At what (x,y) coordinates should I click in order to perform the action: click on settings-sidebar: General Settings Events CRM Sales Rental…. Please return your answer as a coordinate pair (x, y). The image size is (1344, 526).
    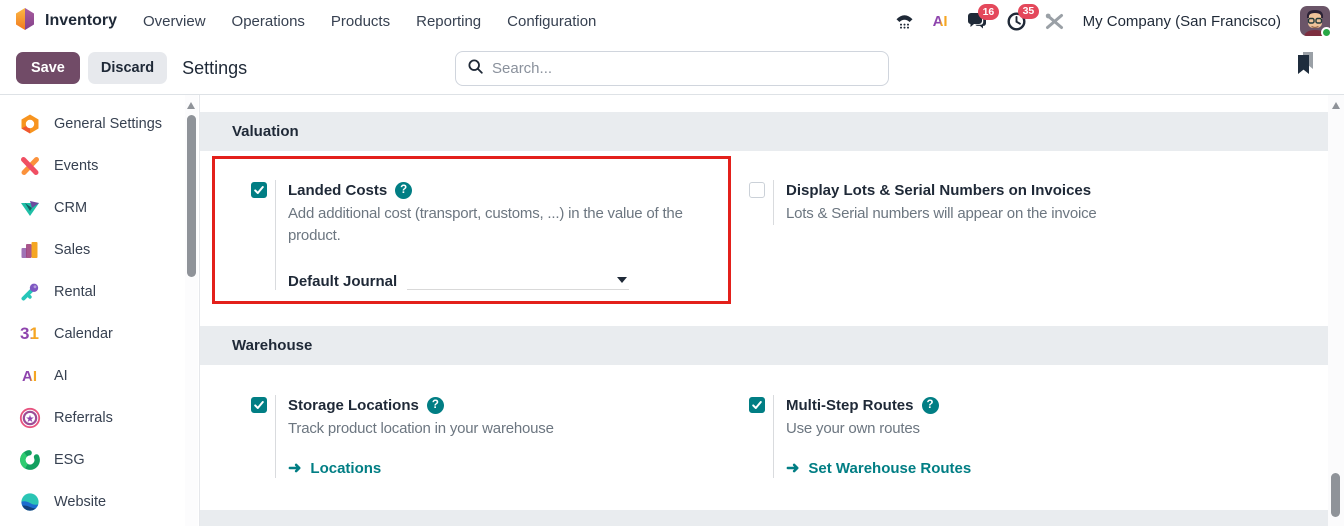
    Looking at the image, I should click on (100, 310).